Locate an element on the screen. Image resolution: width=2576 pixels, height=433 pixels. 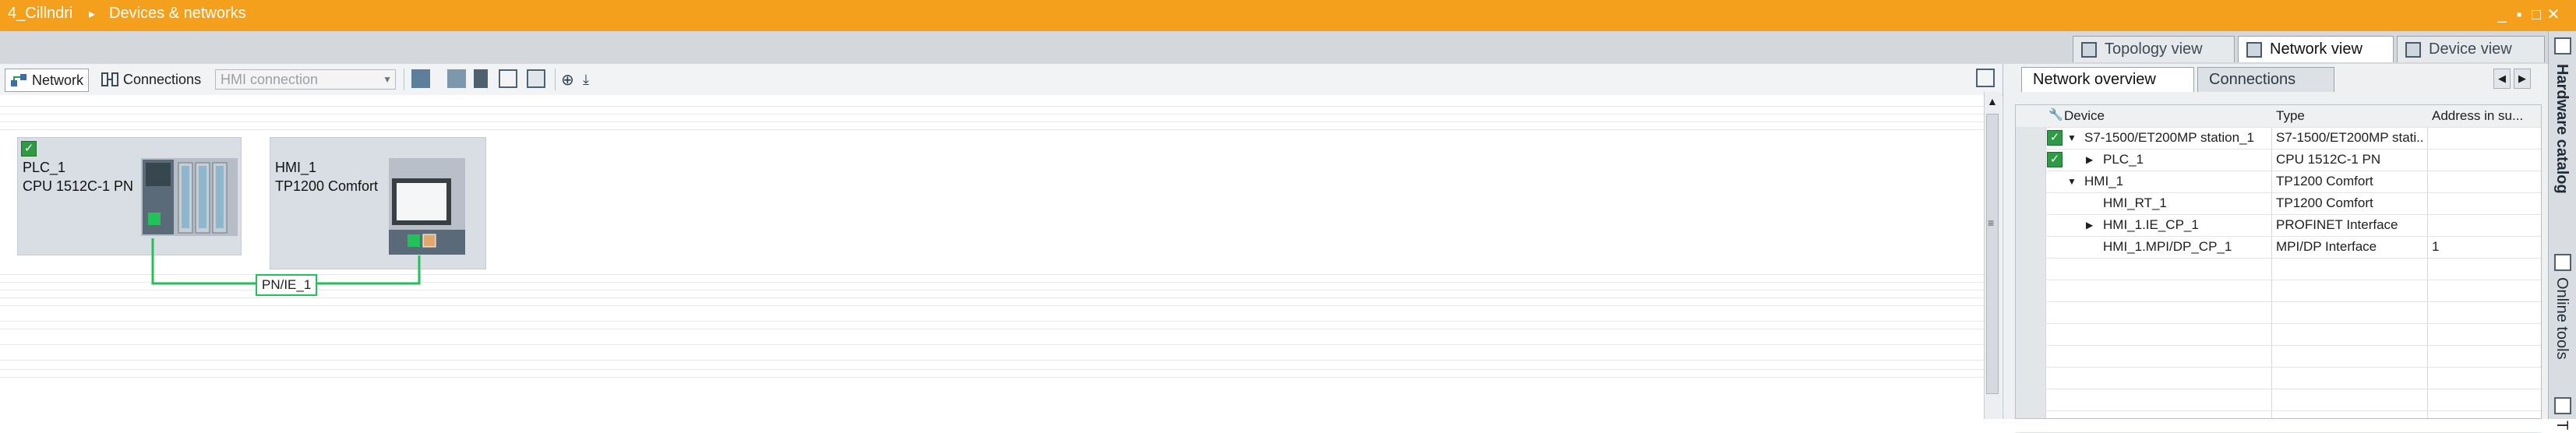
network-icon is located at coordinates (18, 80).